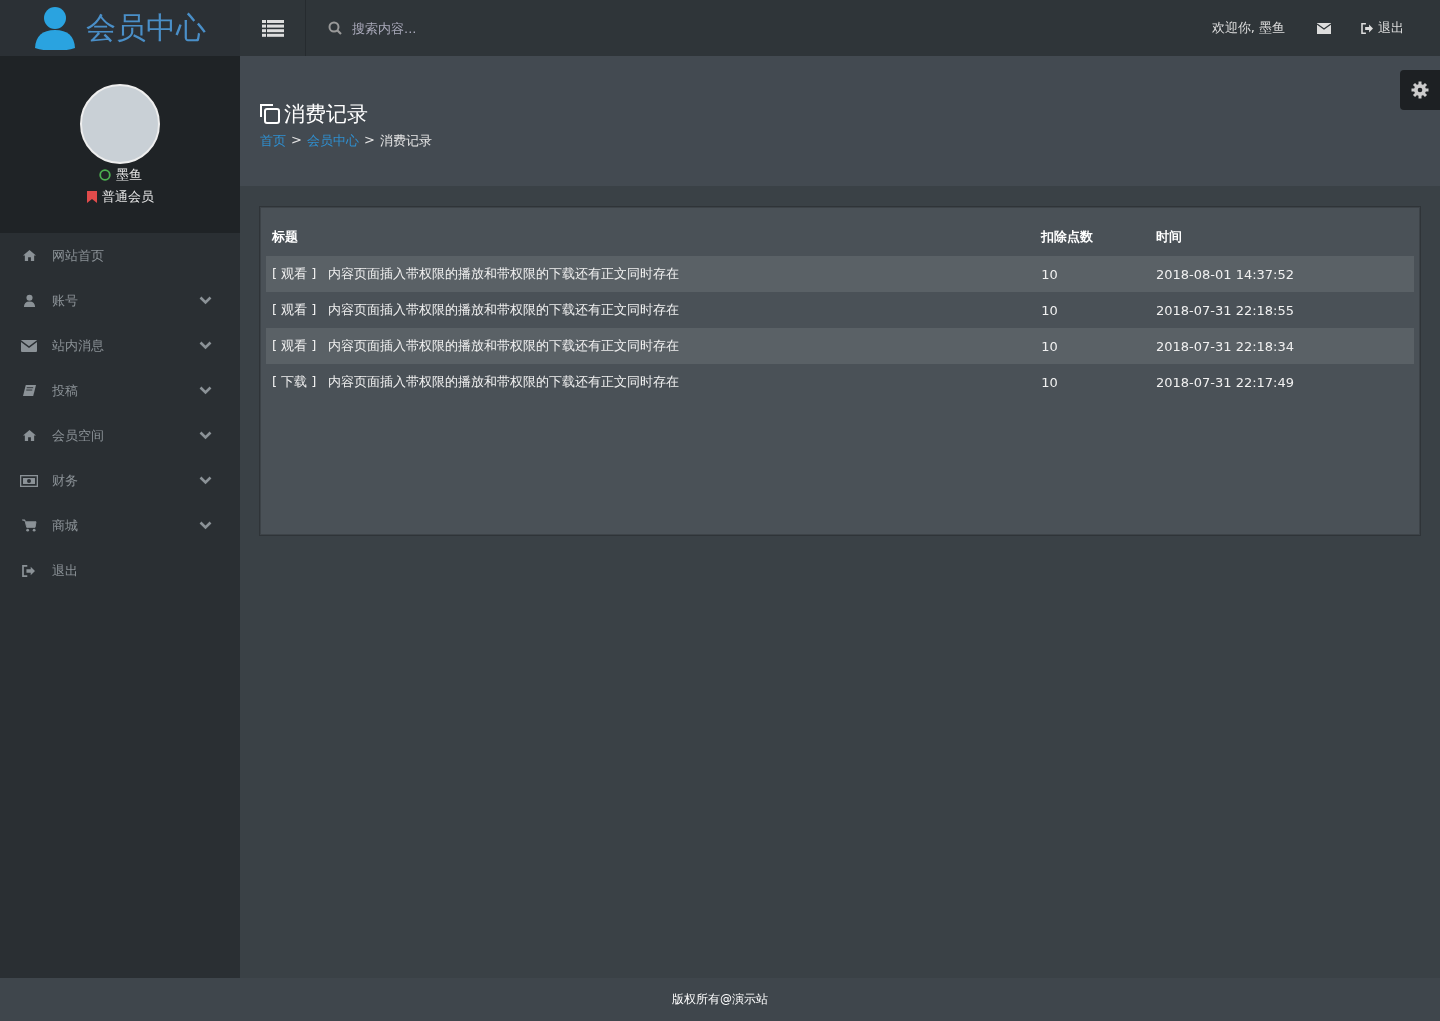  I want to click on sidebar-item: 网站首页, so click(120, 255).